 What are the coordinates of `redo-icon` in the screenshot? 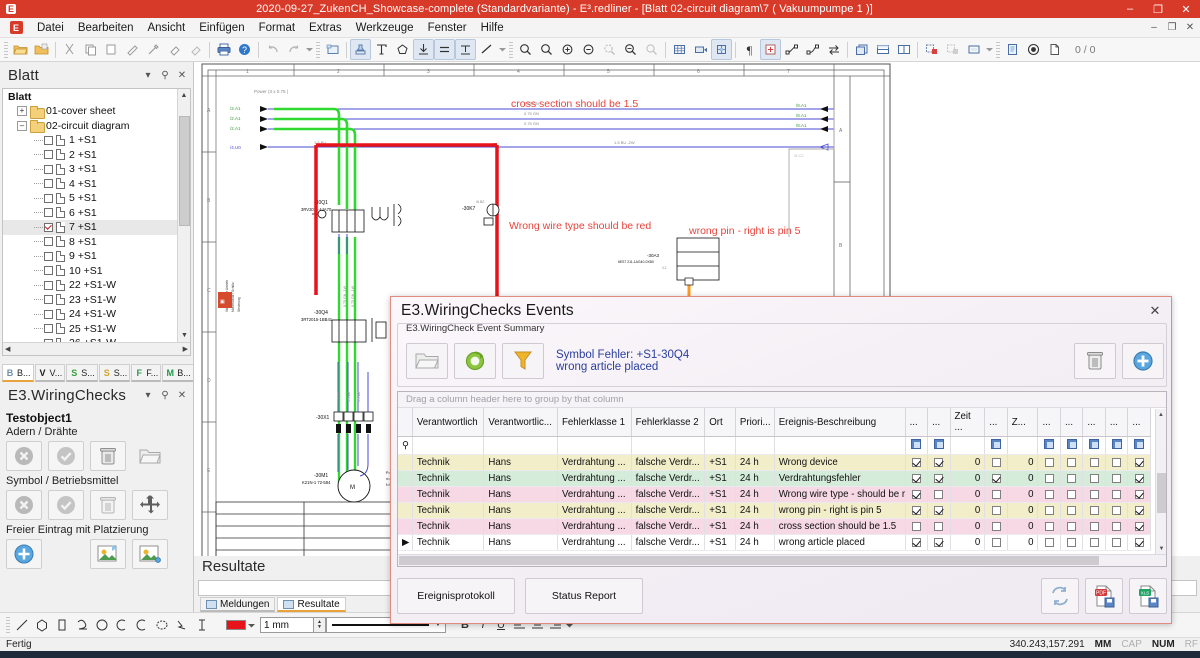 It's located at (293, 49).